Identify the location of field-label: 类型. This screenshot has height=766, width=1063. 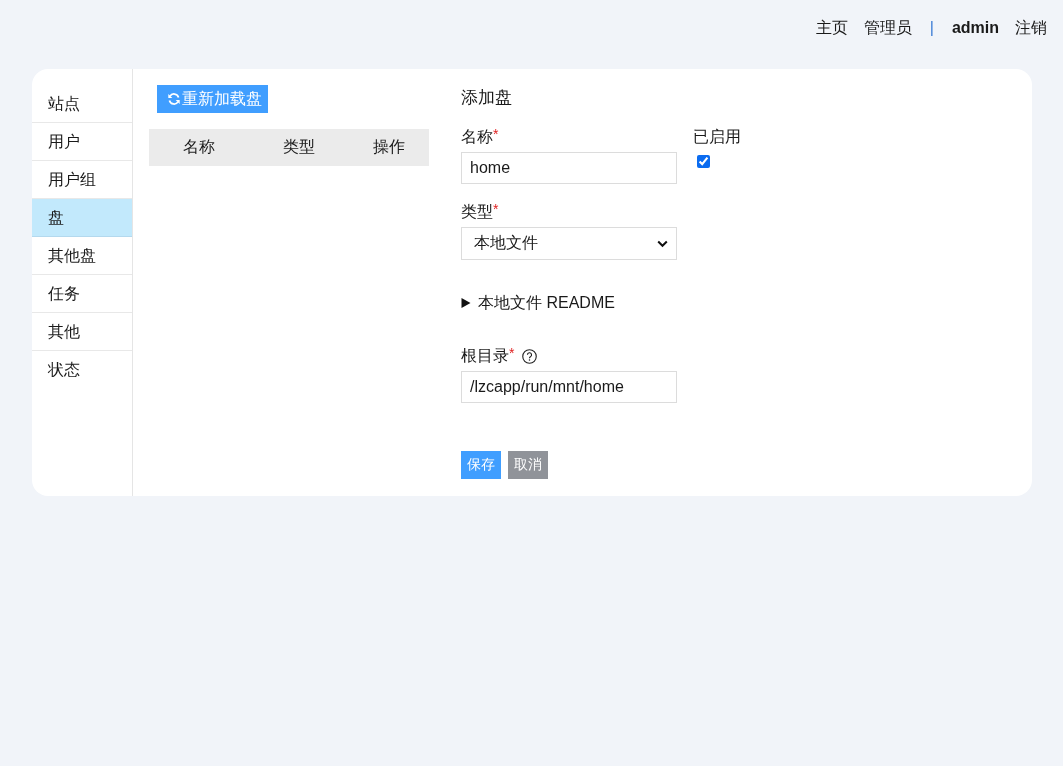
(477, 212).